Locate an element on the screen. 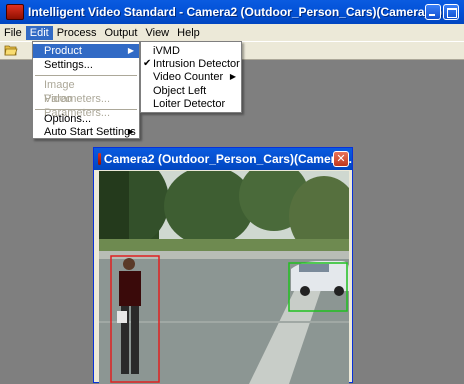 The image size is (464, 384). menu-help: Help is located at coordinates (188, 33).